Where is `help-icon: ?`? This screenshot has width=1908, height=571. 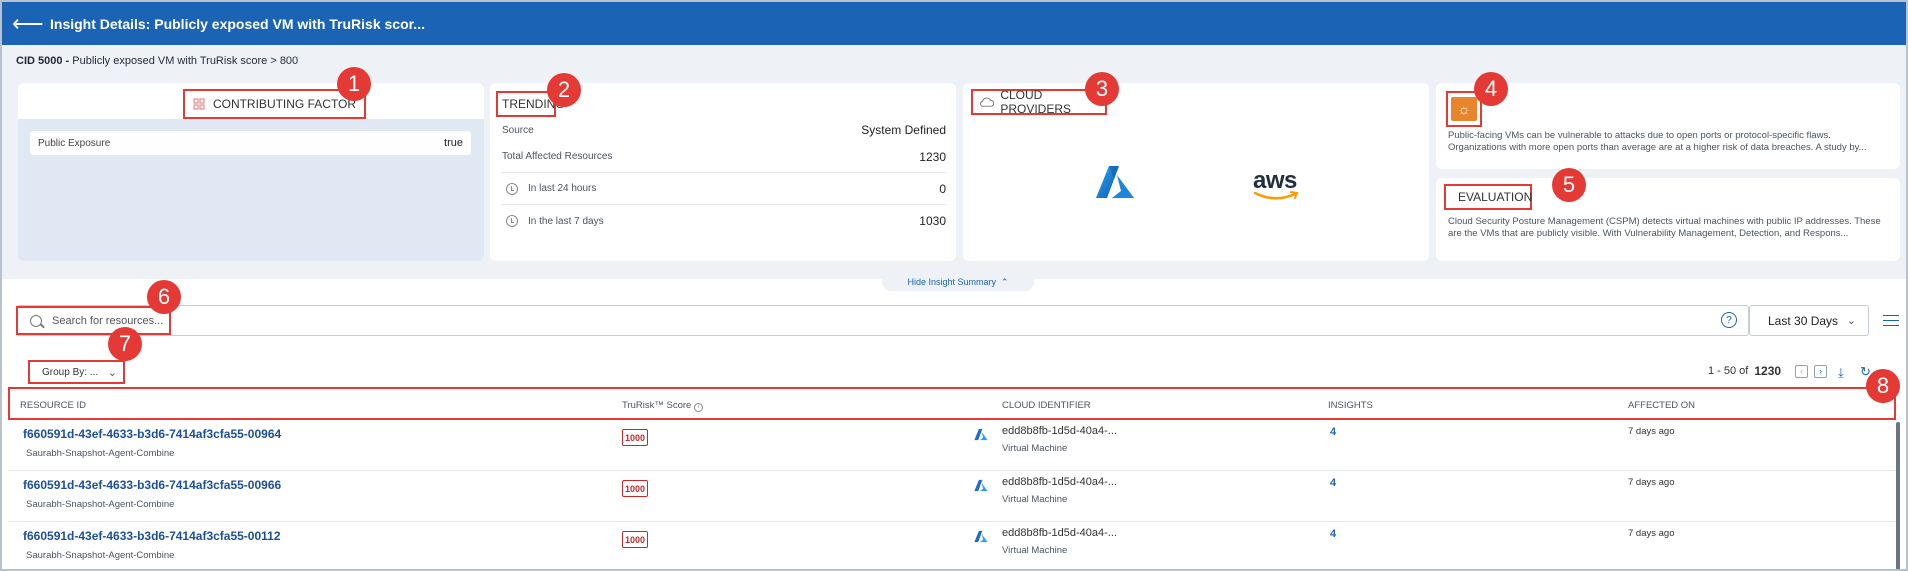 help-icon: ? is located at coordinates (1729, 320).